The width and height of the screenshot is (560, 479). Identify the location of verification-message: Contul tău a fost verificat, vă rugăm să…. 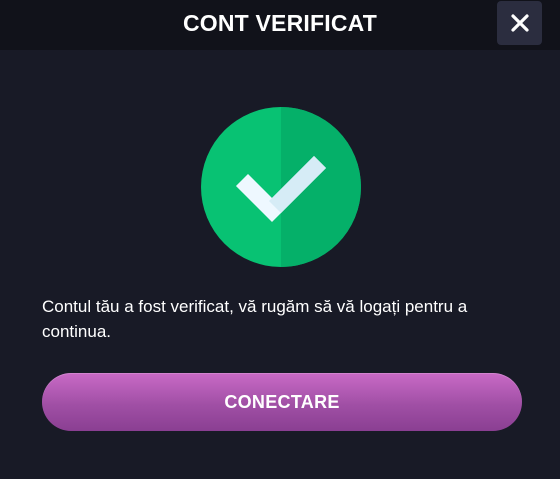
(255, 319).